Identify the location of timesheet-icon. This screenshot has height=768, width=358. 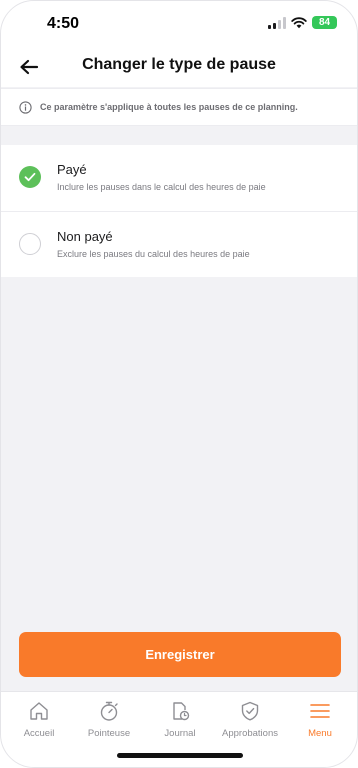
(181, 711).